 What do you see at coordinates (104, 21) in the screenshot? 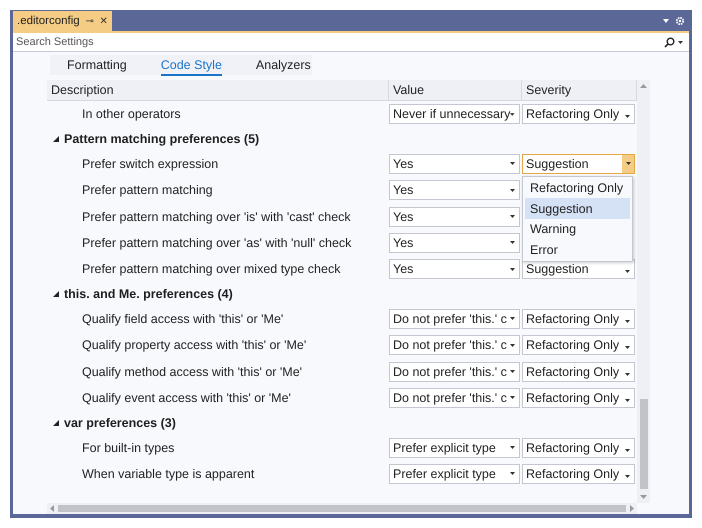
I see `close-button: ✕` at bounding box center [104, 21].